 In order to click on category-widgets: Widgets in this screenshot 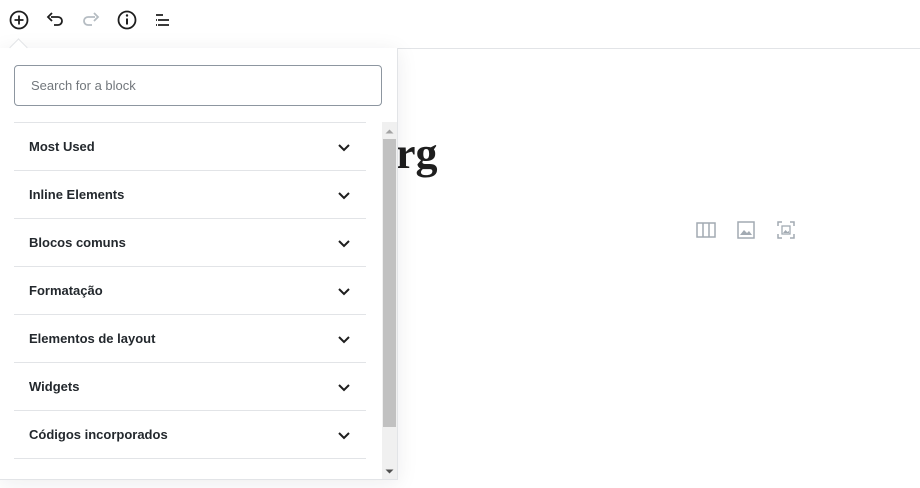, I will do `click(190, 386)`.